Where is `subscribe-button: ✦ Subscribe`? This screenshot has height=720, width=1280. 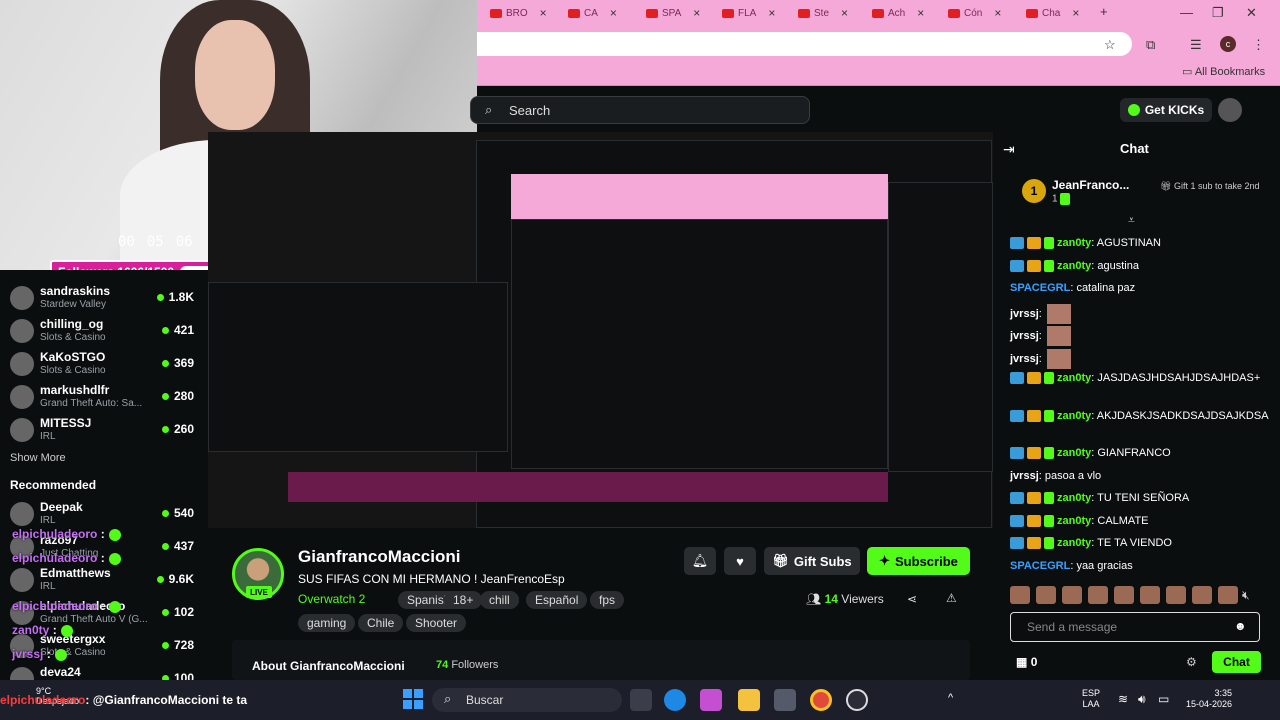
subscribe-button: ✦ Subscribe is located at coordinates (918, 561).